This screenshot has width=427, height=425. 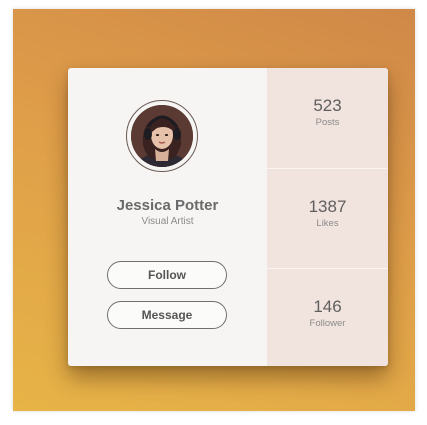 What do you see at coordinates (167, 315) in the screenshot?
I see `message-button: Message` at bounding box center [167, 315].